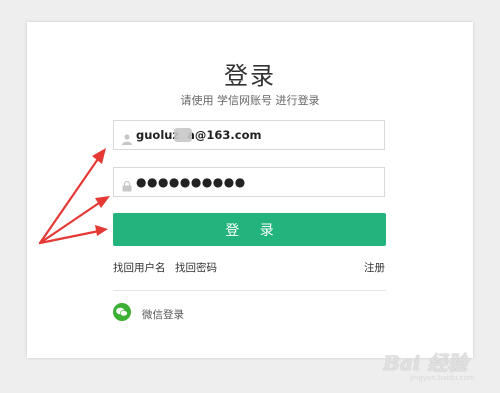  What do you see at coordinates (256, 182) in the screenshot?
I see `password-input` at bounding box center [256, 182].